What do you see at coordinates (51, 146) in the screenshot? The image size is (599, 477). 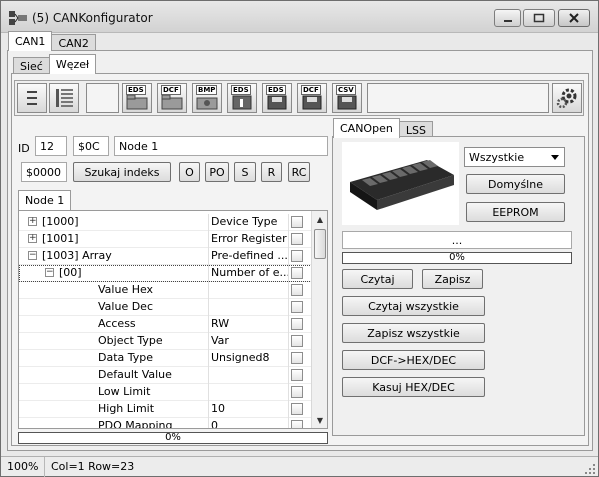 I see `node-id-field: 12` at bounding box center [51, 146].